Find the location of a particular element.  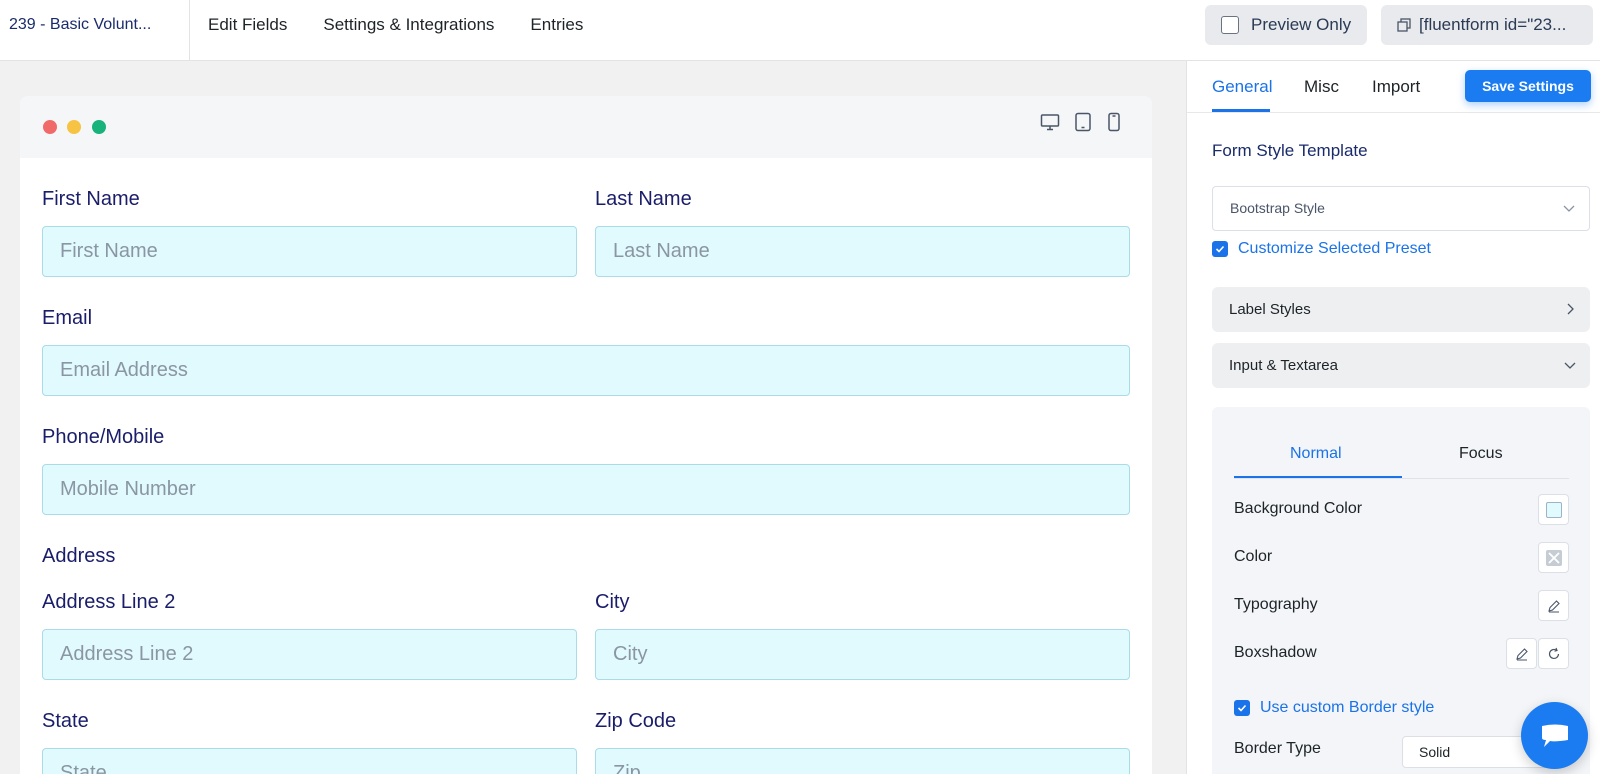

color-picker is located at coordinates (1553, 557).